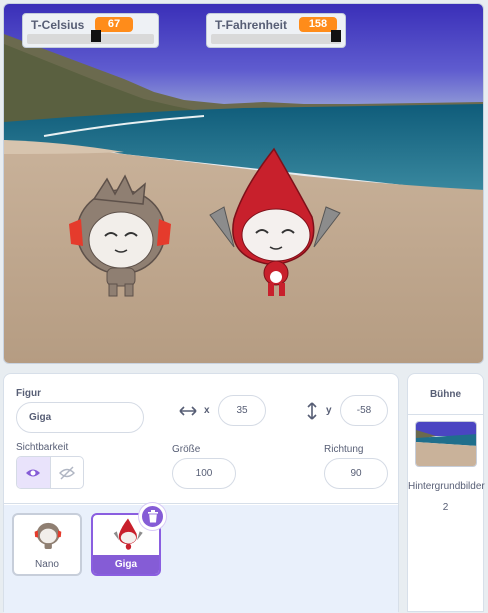  Describe the element at coordinates (80, 417) in the screenshot. I see `sprite-name-input: Giga` at that location.